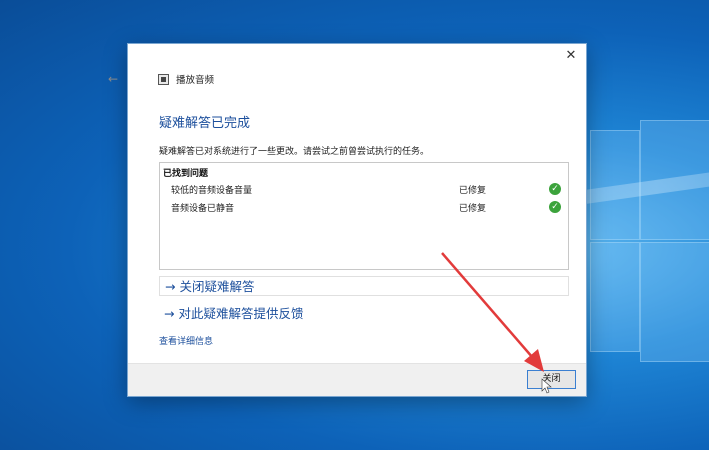 The image size is (709, 450). Describe the element at coordinates (487, 305) in the screenshot. I see `arrow-shaft` at that location.